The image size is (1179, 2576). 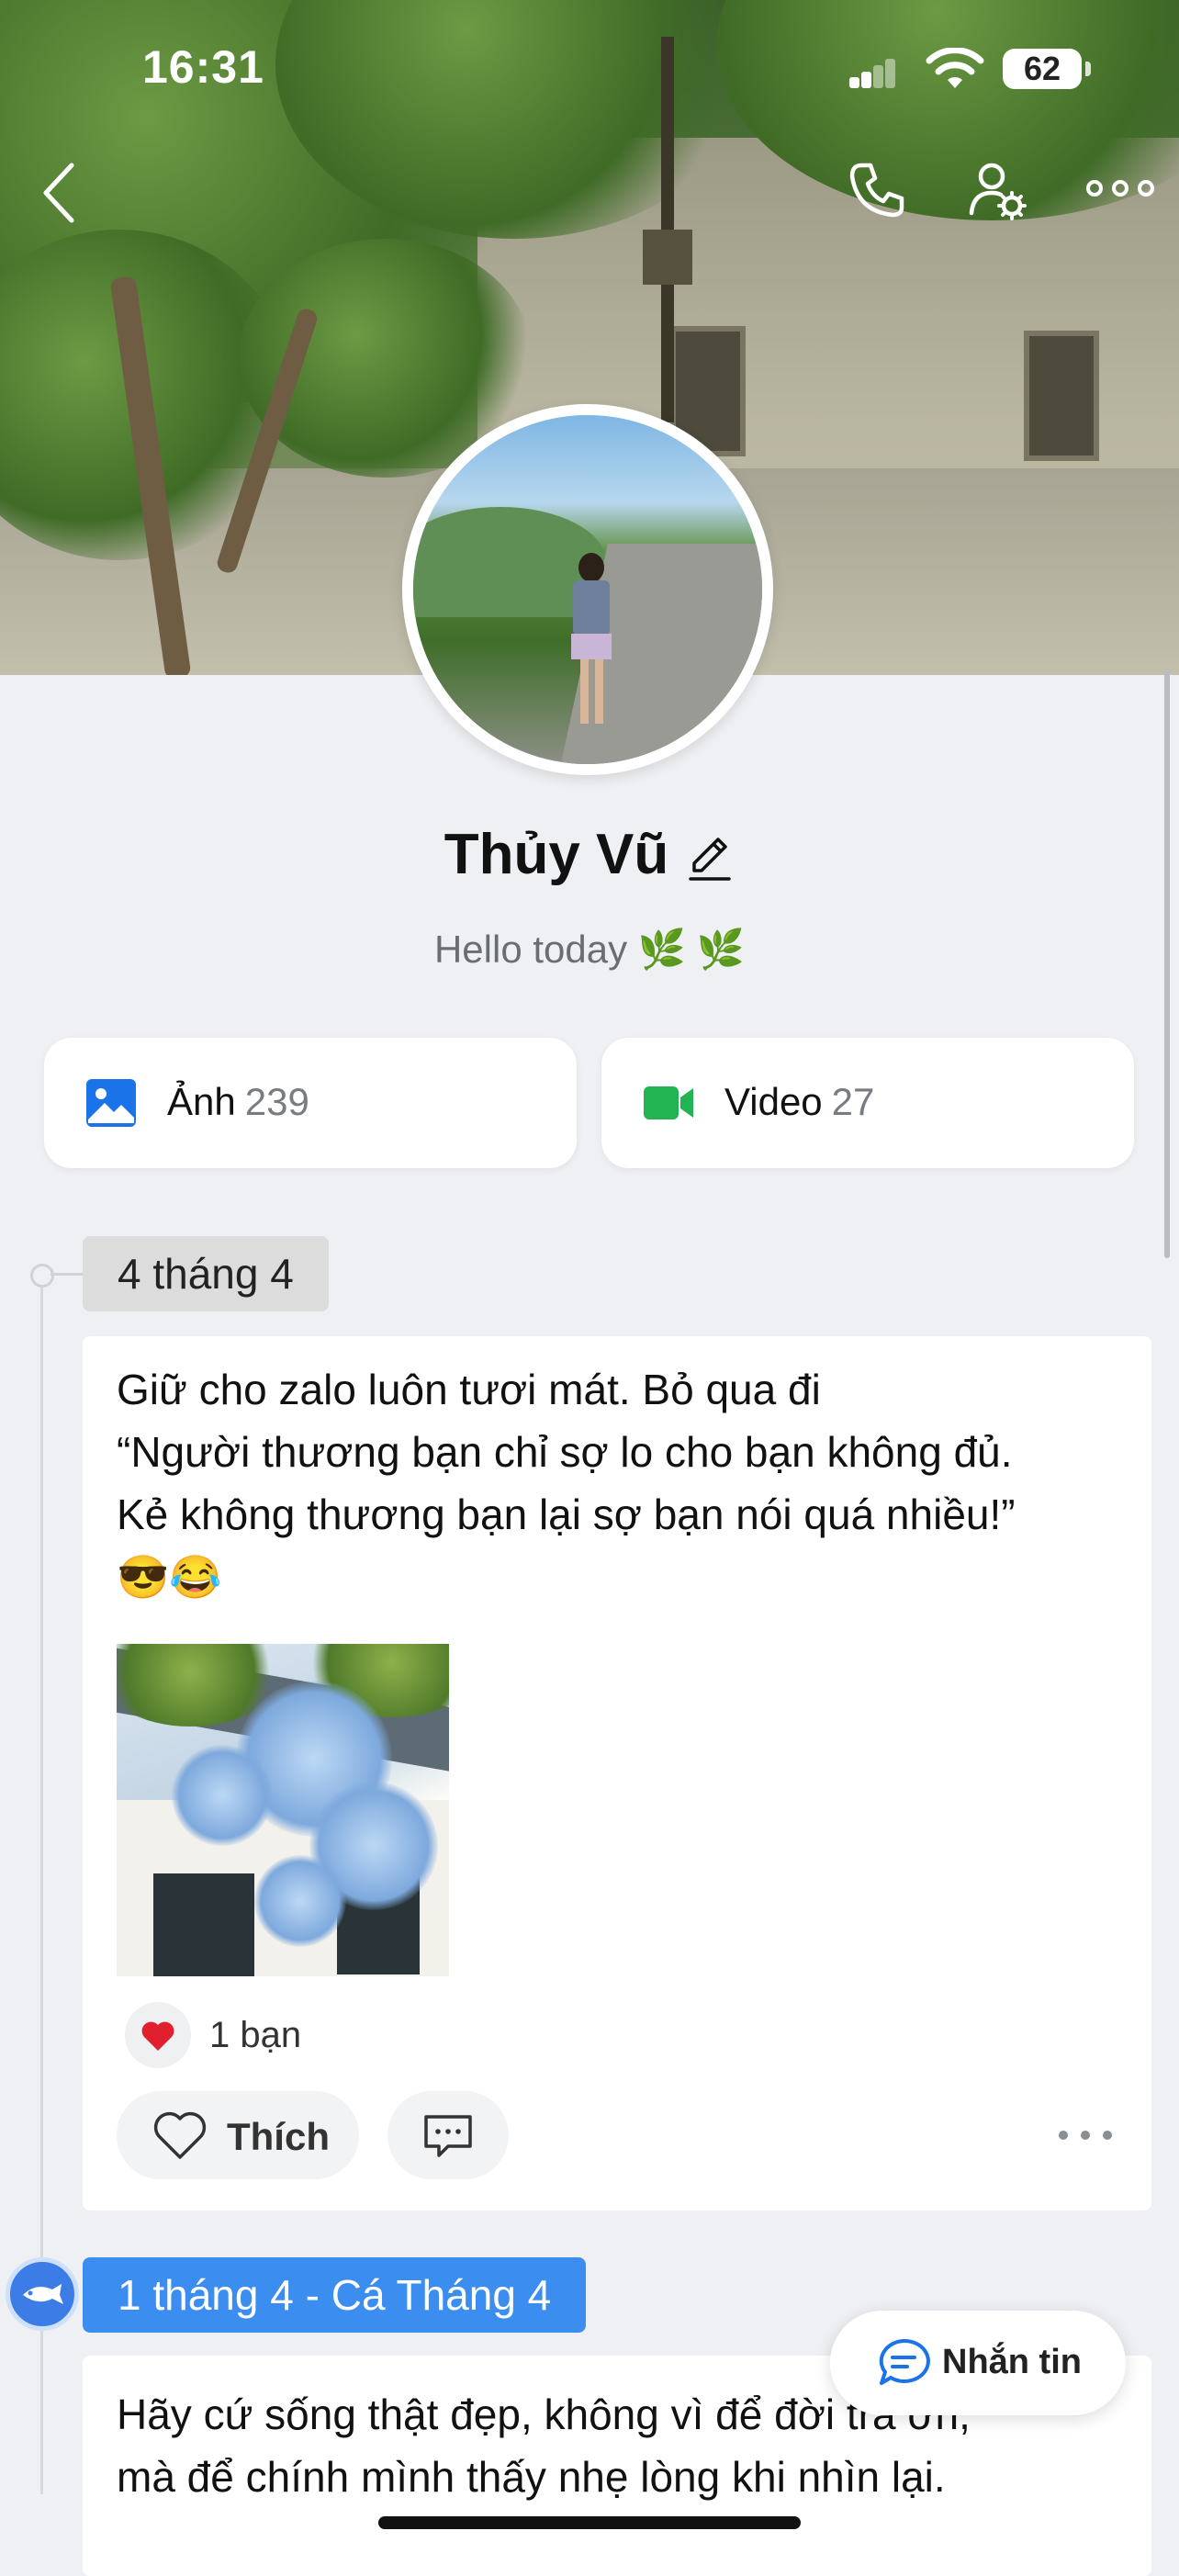 What do you see at coordinates (668, 1102) in the screenshot?
I see `video-camera-icon` at bounding box center [668, 1102].